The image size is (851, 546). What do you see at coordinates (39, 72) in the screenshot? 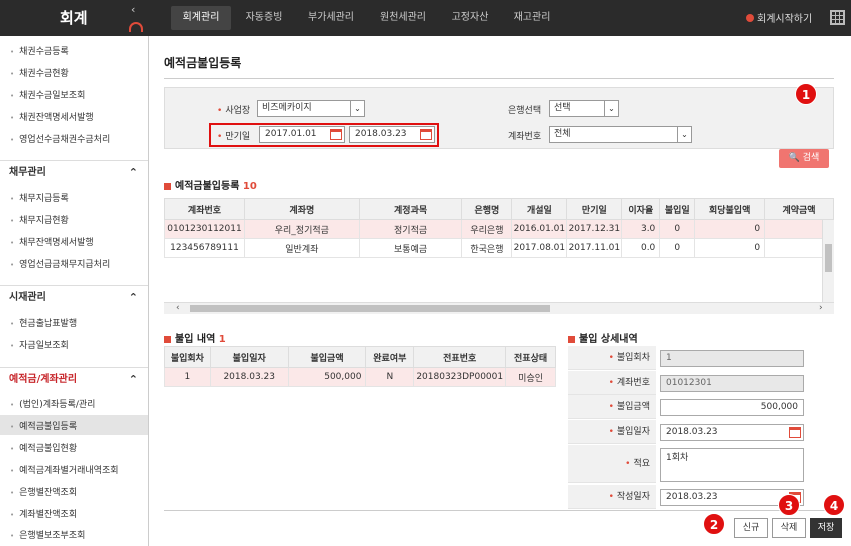
I see `sidebar-item: 채권수금현황` at bounding box center [39, 72].